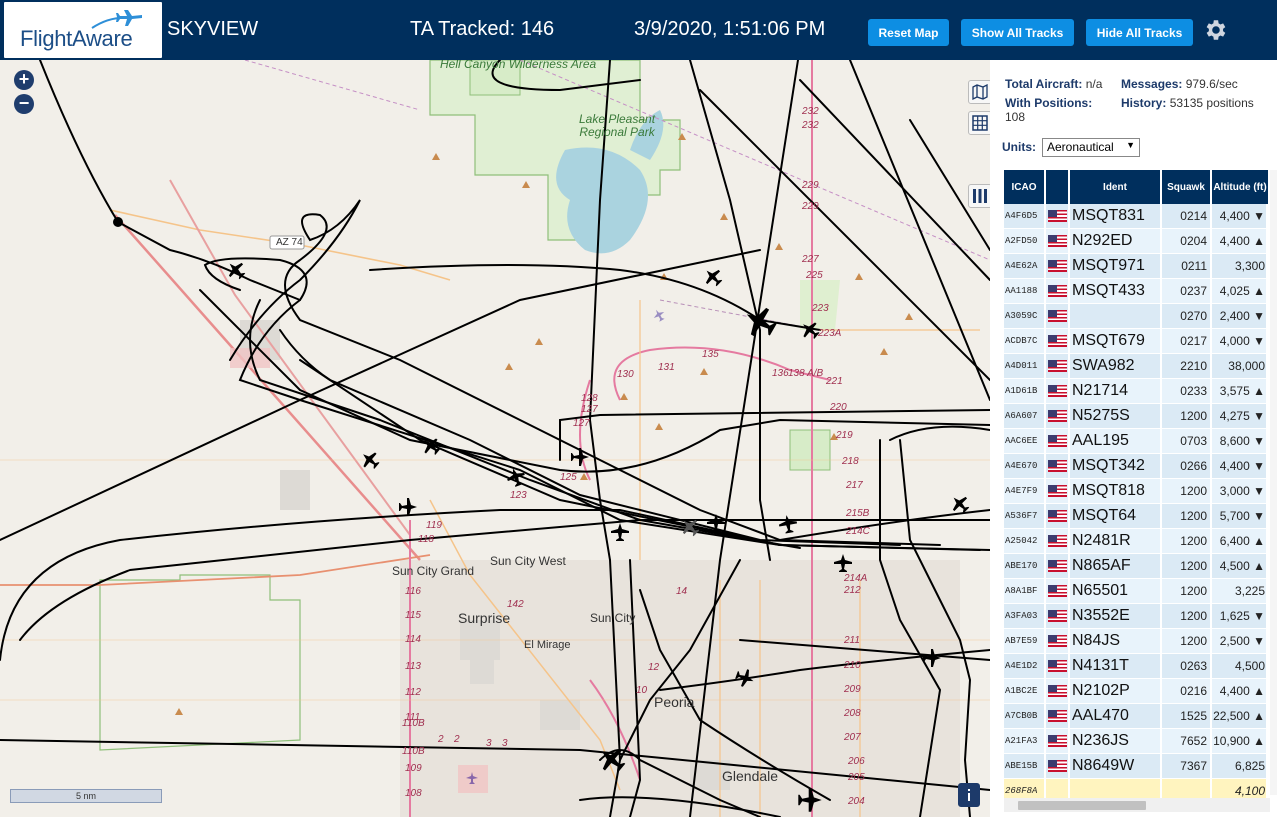 Image resolution: width=1277 pixels, height=817 pixels. What do you see at coordinates (1136, 766) in the screenshot?
I see `table-row: ABE15B N8649W 7367 6,825` at bounding box center [1136, 766].